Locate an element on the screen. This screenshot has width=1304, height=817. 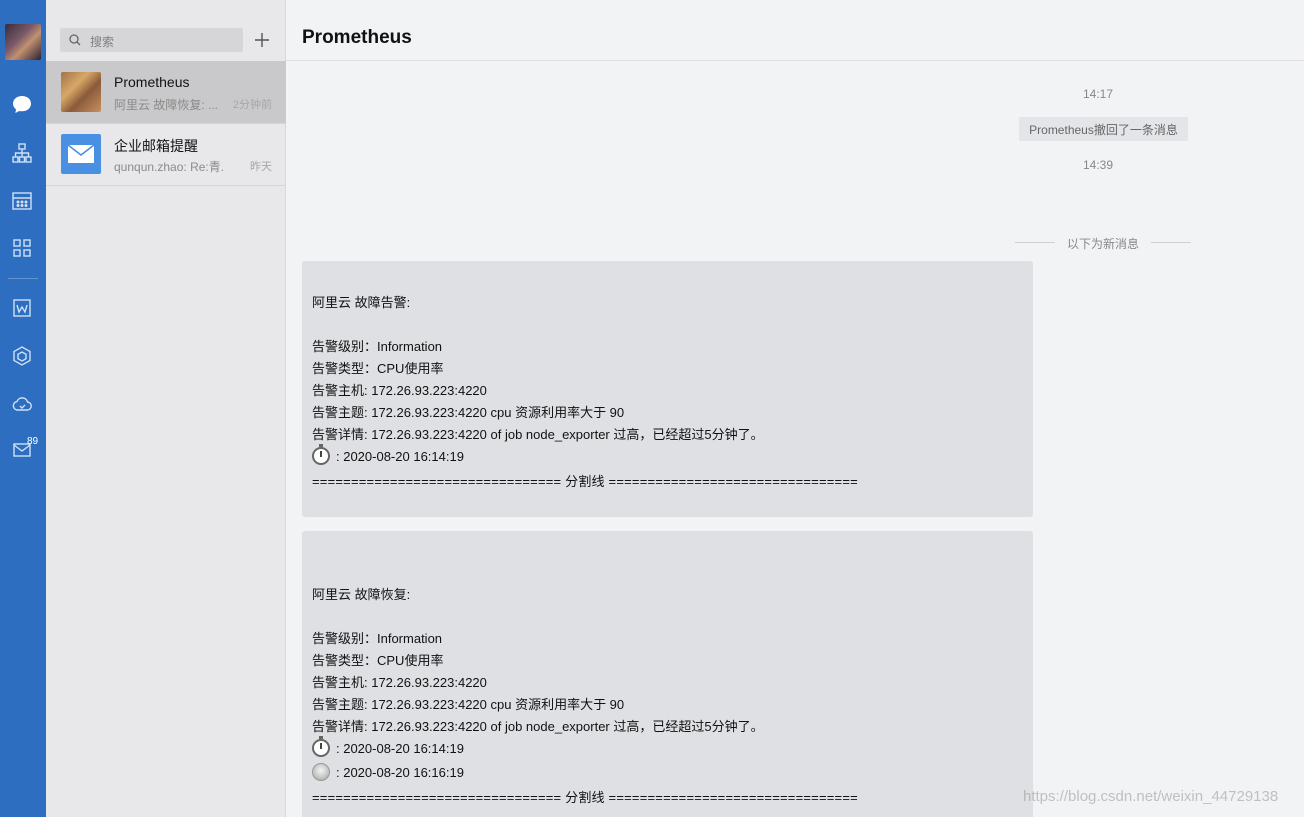
doc-icon is located at coordinates (22, 308).